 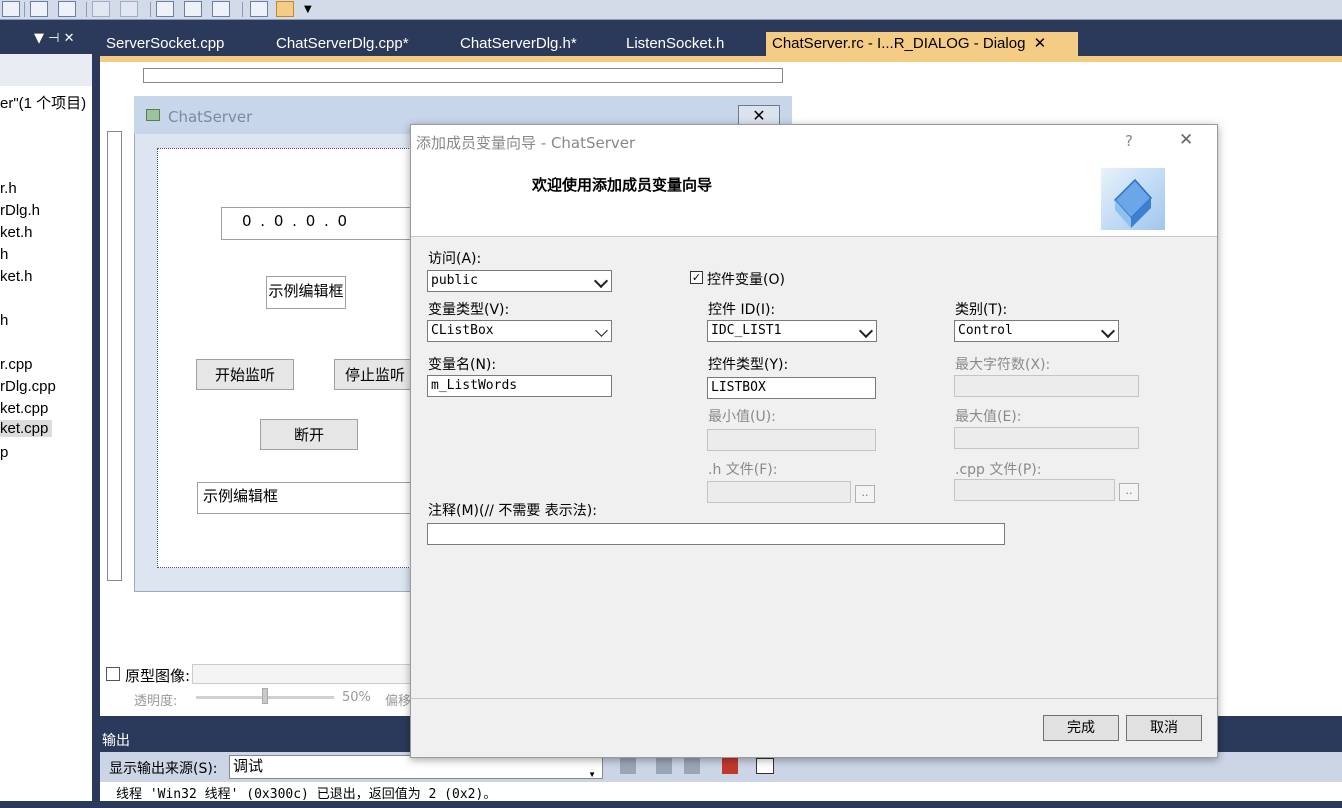 I want to click on wizard-title: 添加成员变量向导 - ChatServer, so click(x=526, y=143).